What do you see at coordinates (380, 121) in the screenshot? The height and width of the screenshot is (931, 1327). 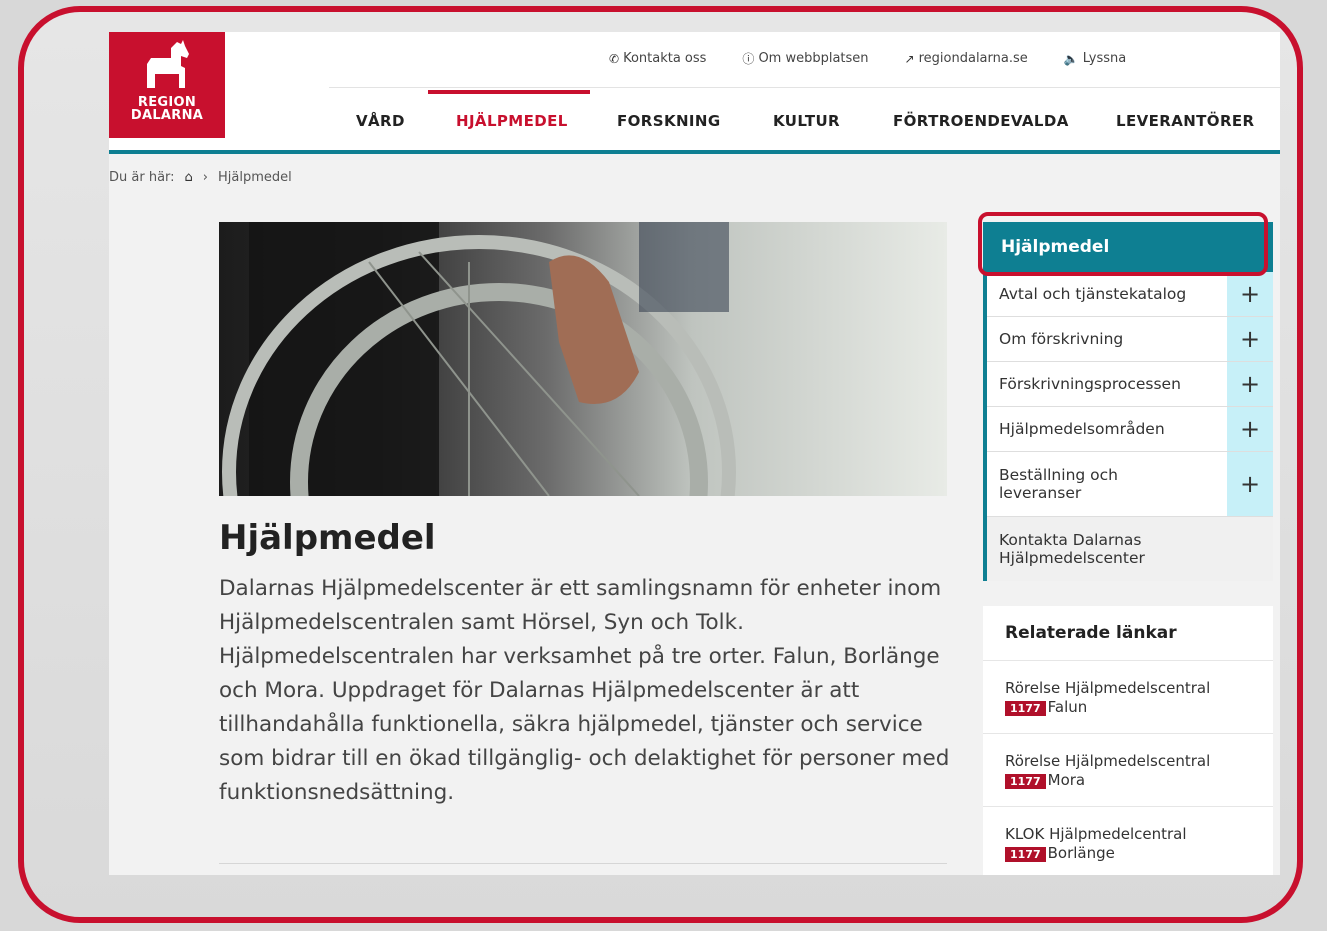 I see `nav-vard: VÅRD` at bounding box center [380, 121].